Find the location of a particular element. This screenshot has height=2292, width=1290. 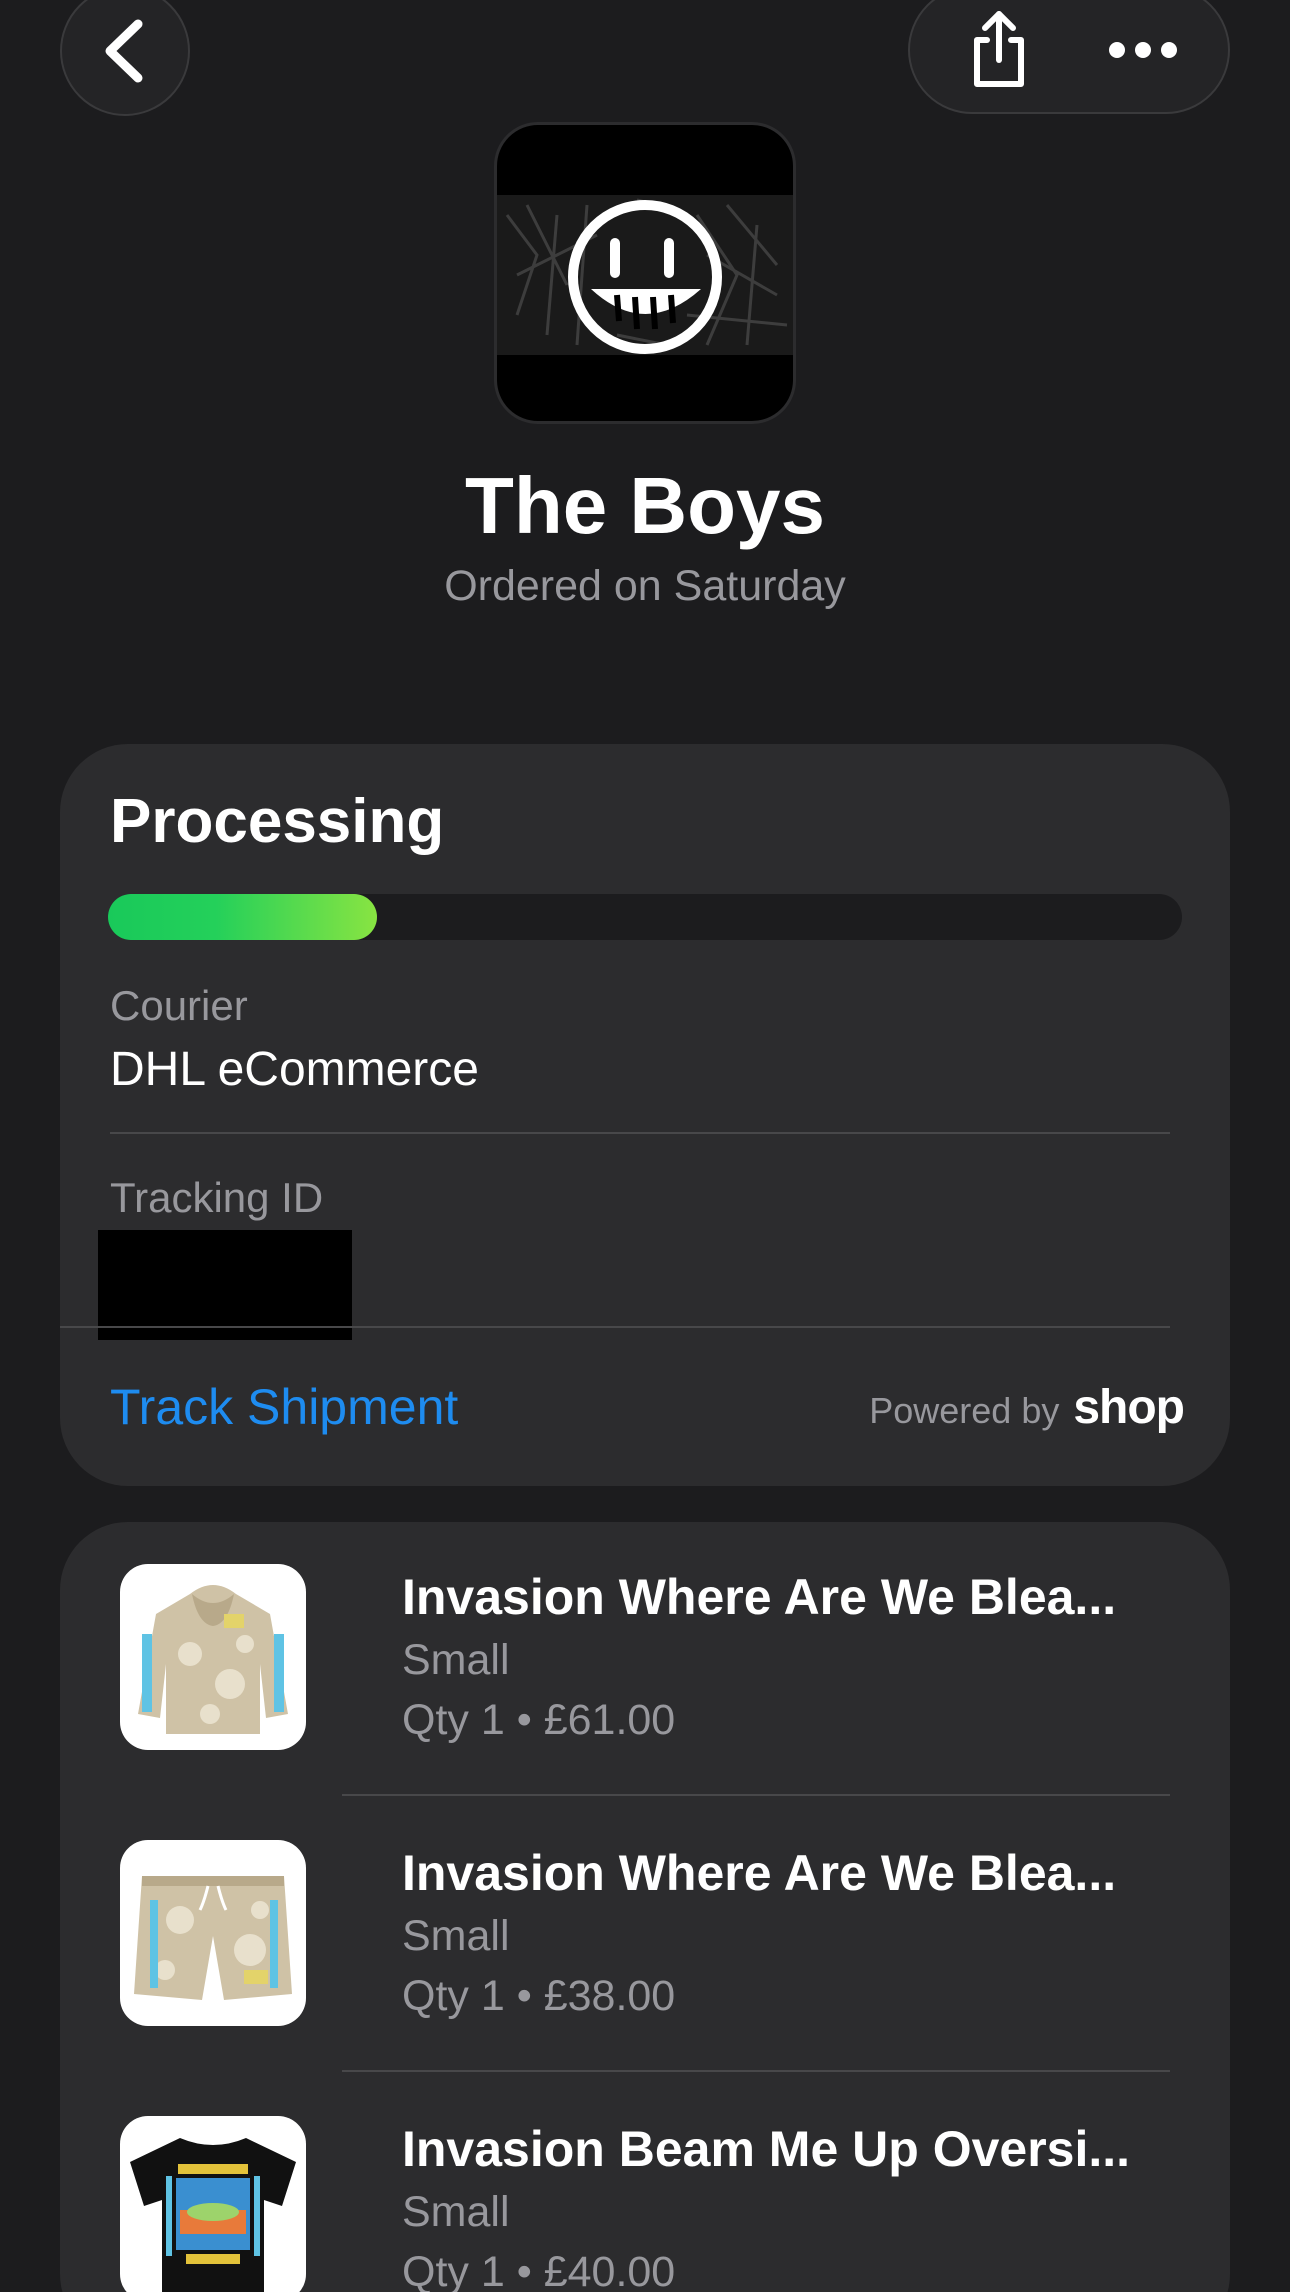

back-button is located at coordinates (125, 58).